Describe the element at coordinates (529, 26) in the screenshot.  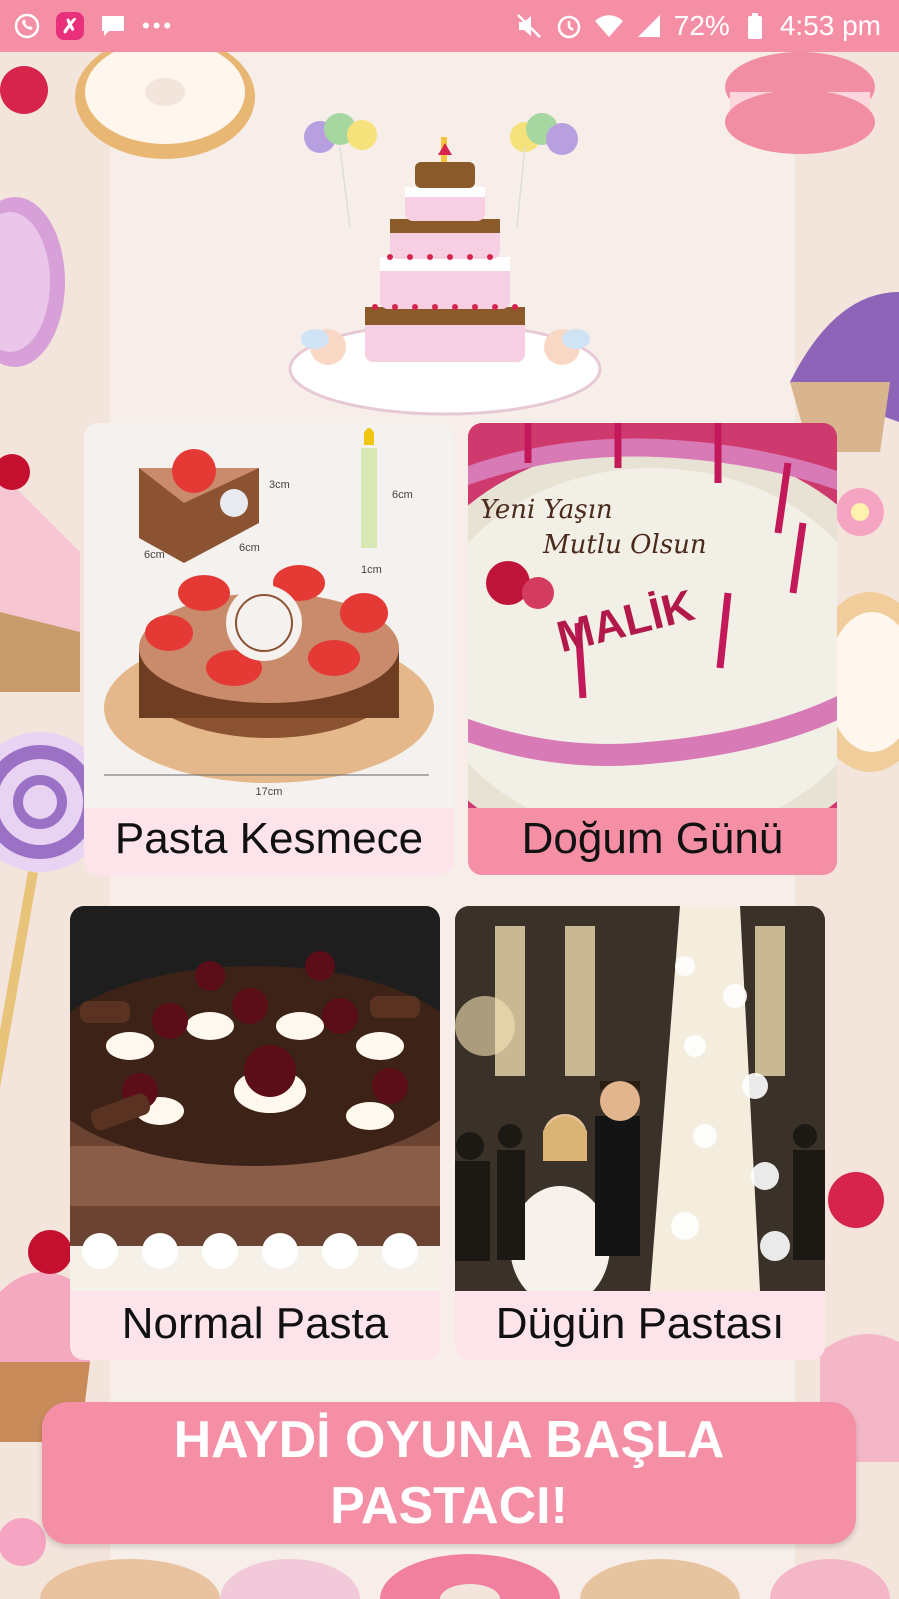
I see `mute-icon` at that location.